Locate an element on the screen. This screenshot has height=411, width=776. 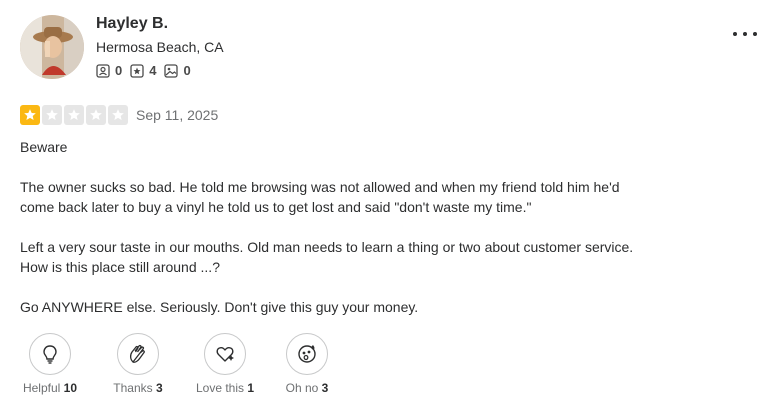
lightbulb-icon is located at coordinates (50, 354).